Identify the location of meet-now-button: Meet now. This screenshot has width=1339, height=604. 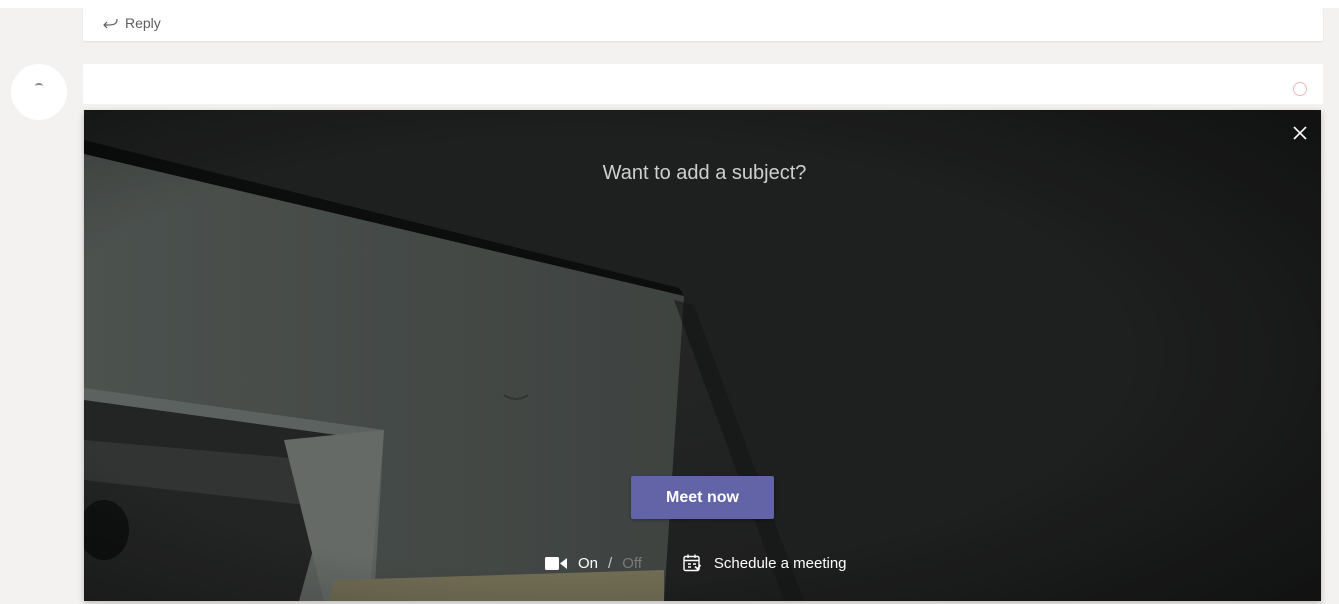
(702, 497).